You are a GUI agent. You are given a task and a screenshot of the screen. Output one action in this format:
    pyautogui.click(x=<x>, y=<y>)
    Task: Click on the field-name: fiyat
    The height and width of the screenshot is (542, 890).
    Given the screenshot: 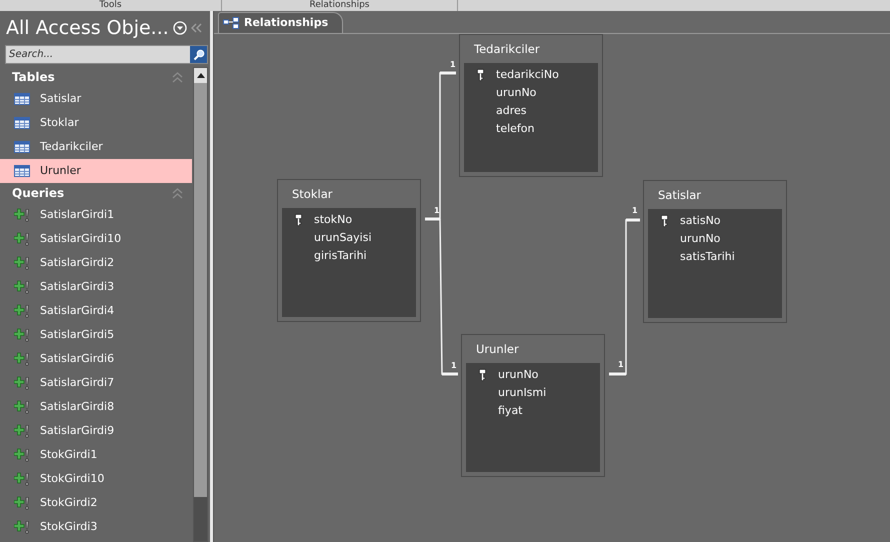 What is the action you would take?
    pyautogui.click(x=510, y=411)
    